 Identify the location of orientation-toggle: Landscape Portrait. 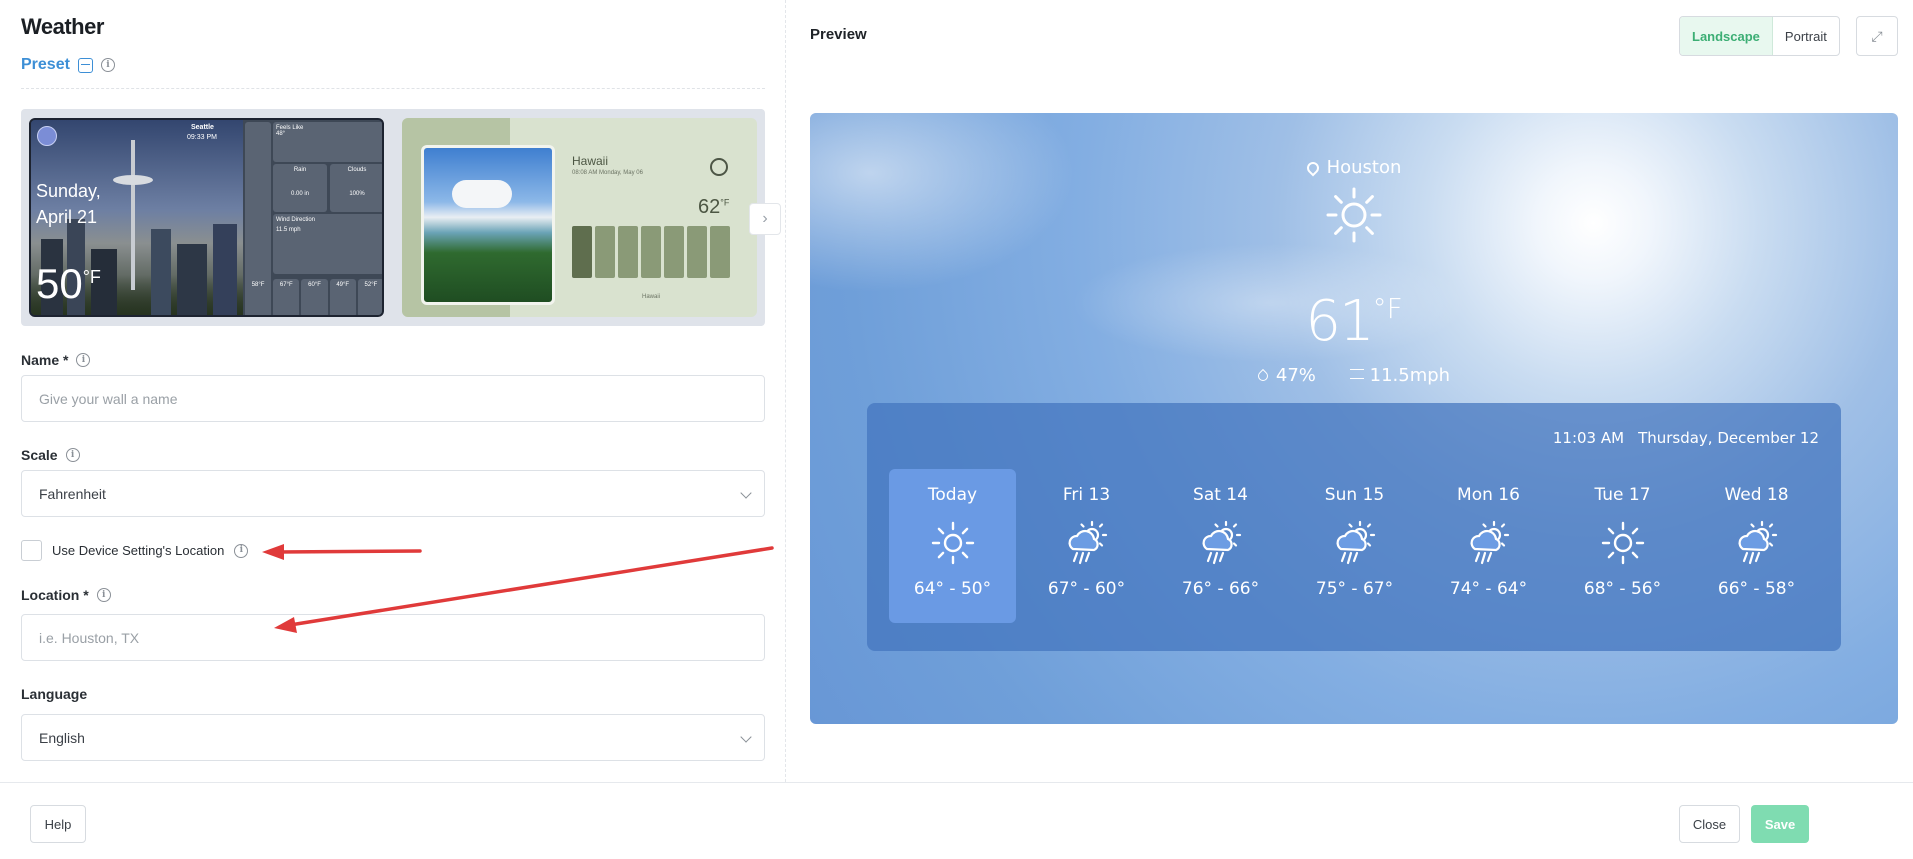
(1759, 36).